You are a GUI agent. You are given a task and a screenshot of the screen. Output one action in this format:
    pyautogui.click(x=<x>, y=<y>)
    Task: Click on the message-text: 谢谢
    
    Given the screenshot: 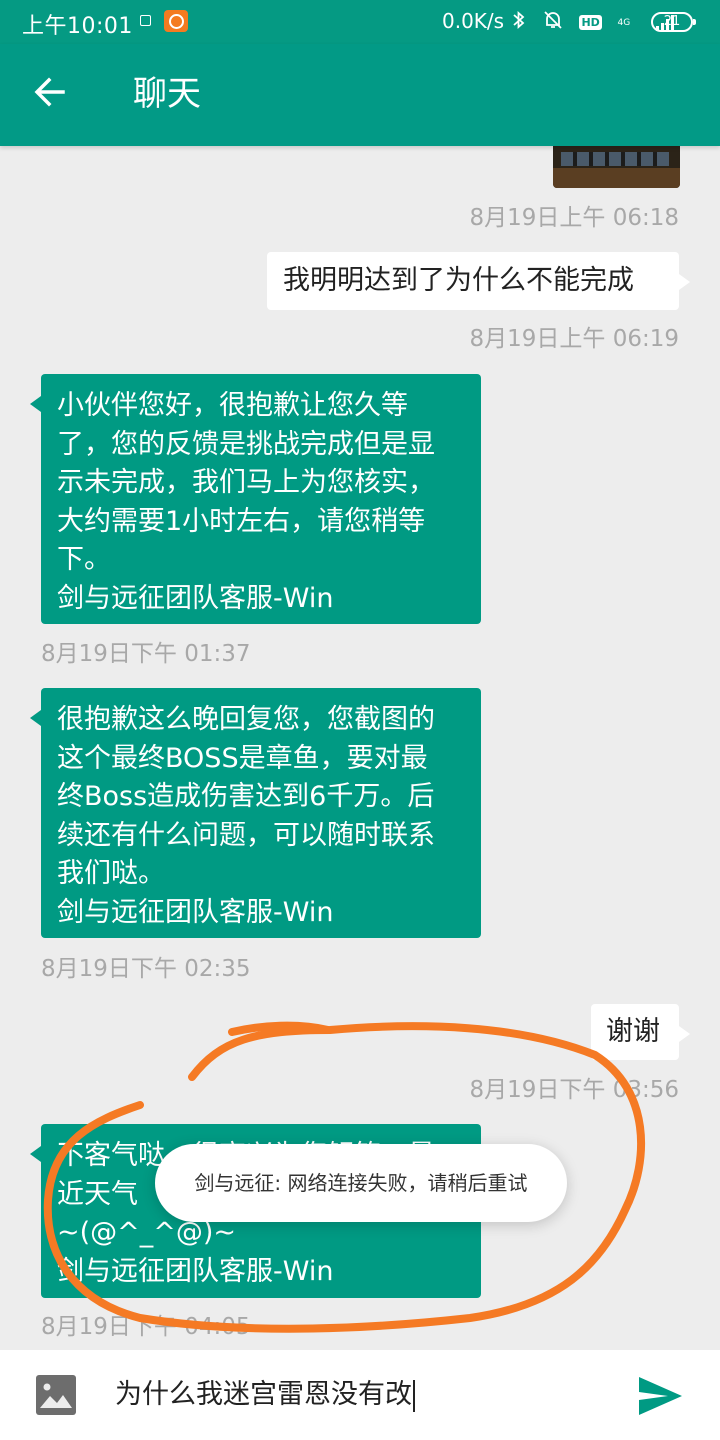 What is the action you would take?
    pyautogui.click(x=633, y=1031)
    